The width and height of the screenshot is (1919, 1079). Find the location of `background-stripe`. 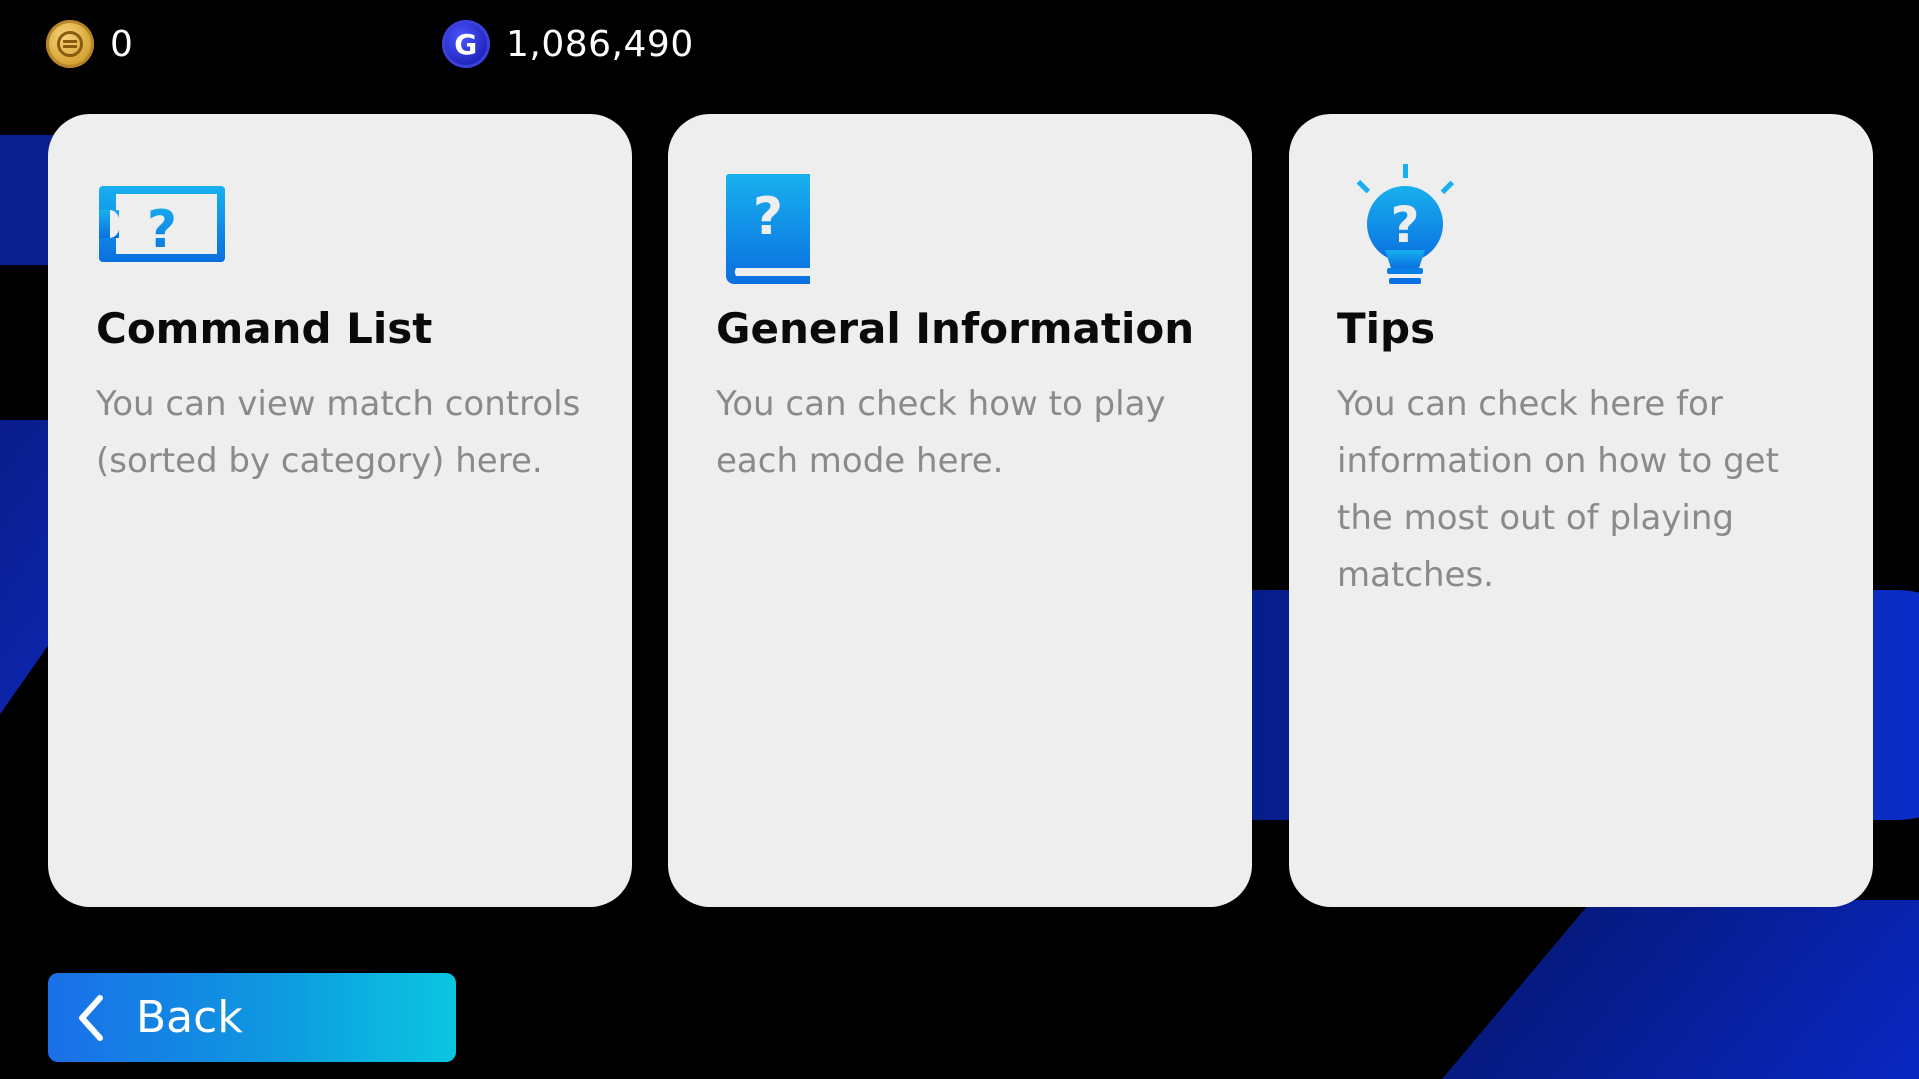

background-stripe is located at coordinates (1663, 989).